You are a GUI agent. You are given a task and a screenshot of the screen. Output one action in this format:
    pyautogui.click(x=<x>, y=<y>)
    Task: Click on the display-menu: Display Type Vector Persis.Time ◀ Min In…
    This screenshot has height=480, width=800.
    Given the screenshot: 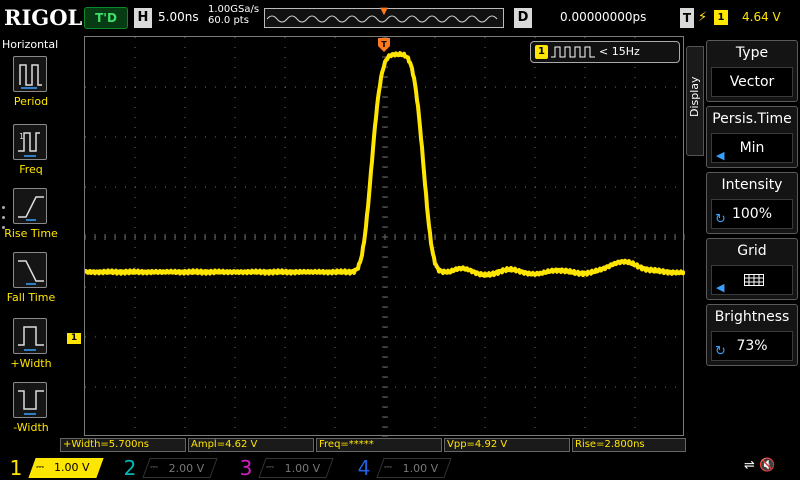 What is the action you would take?
    pyautogui.click(x=743, y=236)
    